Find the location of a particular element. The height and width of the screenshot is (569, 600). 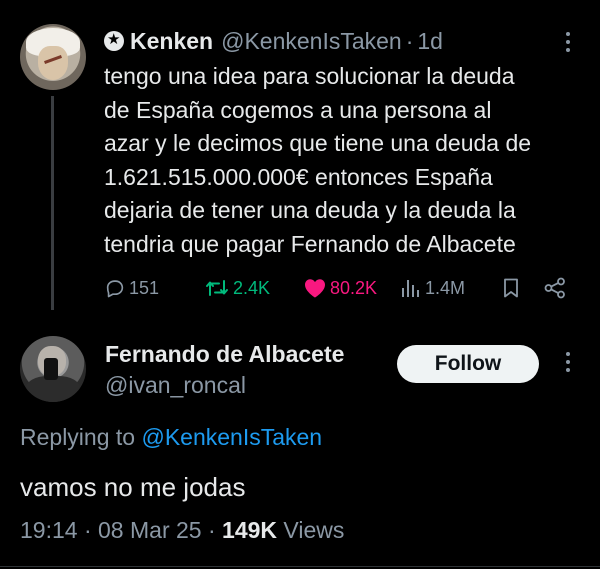

share-icon is located at coordinates (554, 288).